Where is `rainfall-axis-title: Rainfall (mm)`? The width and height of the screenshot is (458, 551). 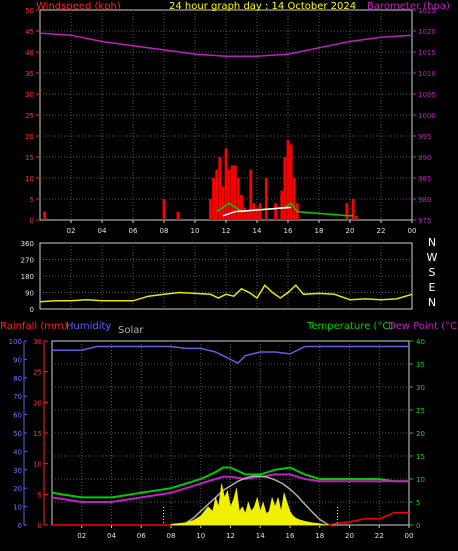
rainfall-axis-title: Rainfall (mm) is located at coordinates (34, 326).